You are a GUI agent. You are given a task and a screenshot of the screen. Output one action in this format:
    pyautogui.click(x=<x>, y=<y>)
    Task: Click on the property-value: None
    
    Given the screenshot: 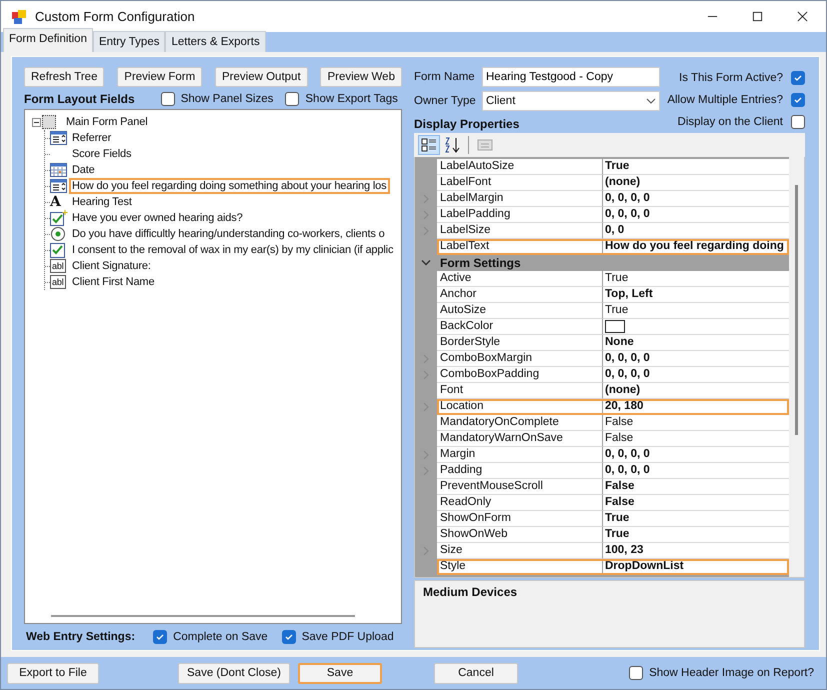 What is the action you would take?
    pyautogui.click(x=696, y=342)
    